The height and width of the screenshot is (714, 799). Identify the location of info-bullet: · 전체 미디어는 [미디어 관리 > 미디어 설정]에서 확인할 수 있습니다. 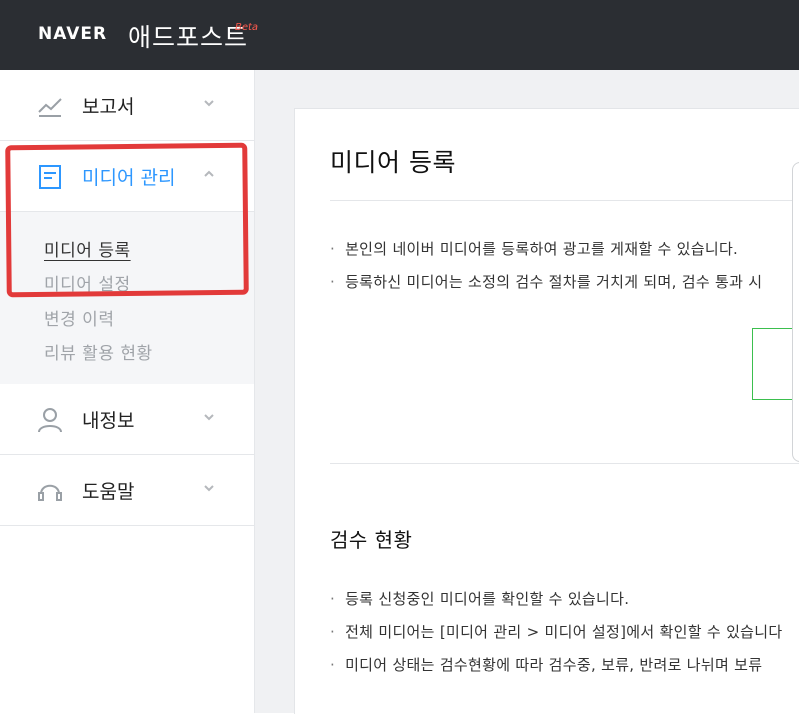
(556, 632).